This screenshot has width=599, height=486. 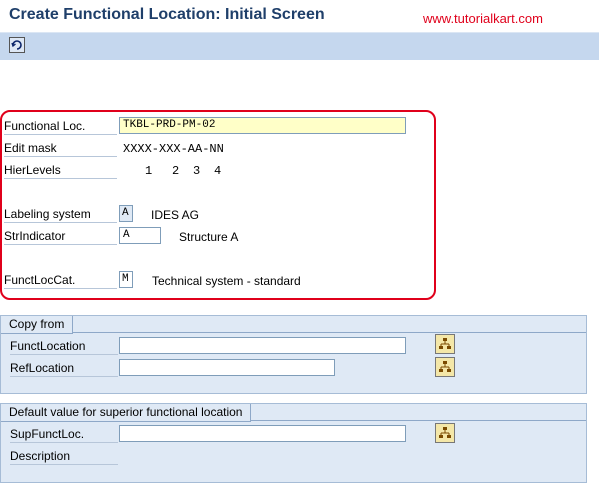 What do you see at coordinates (64, 368) in the screenshot?
I see `ref-location-label: RefLocation` at bounding box center [64, 368].